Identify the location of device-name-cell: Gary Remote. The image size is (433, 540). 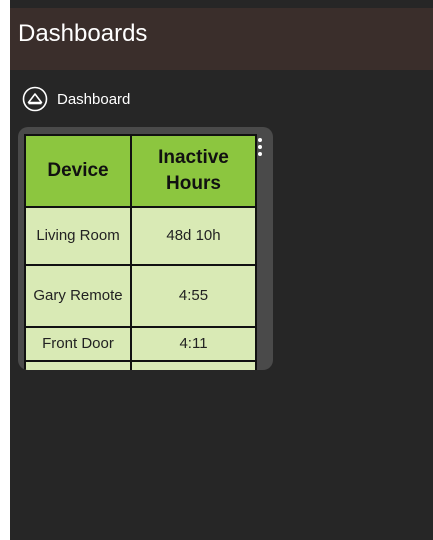
(78, 296).